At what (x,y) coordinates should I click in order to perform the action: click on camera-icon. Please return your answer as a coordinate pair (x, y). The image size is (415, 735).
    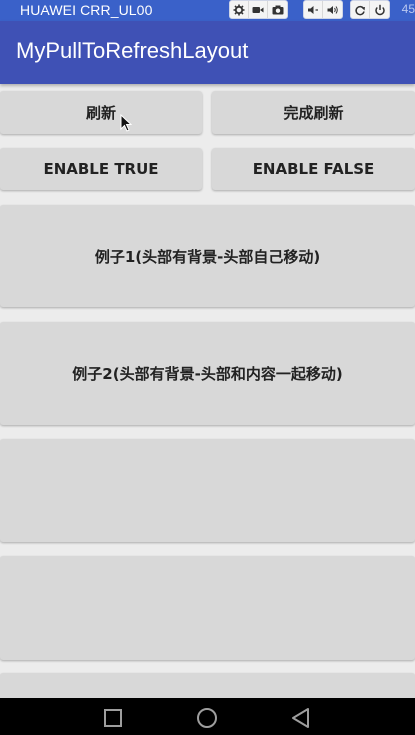
    Looking at the image, I should click on (277, 9).